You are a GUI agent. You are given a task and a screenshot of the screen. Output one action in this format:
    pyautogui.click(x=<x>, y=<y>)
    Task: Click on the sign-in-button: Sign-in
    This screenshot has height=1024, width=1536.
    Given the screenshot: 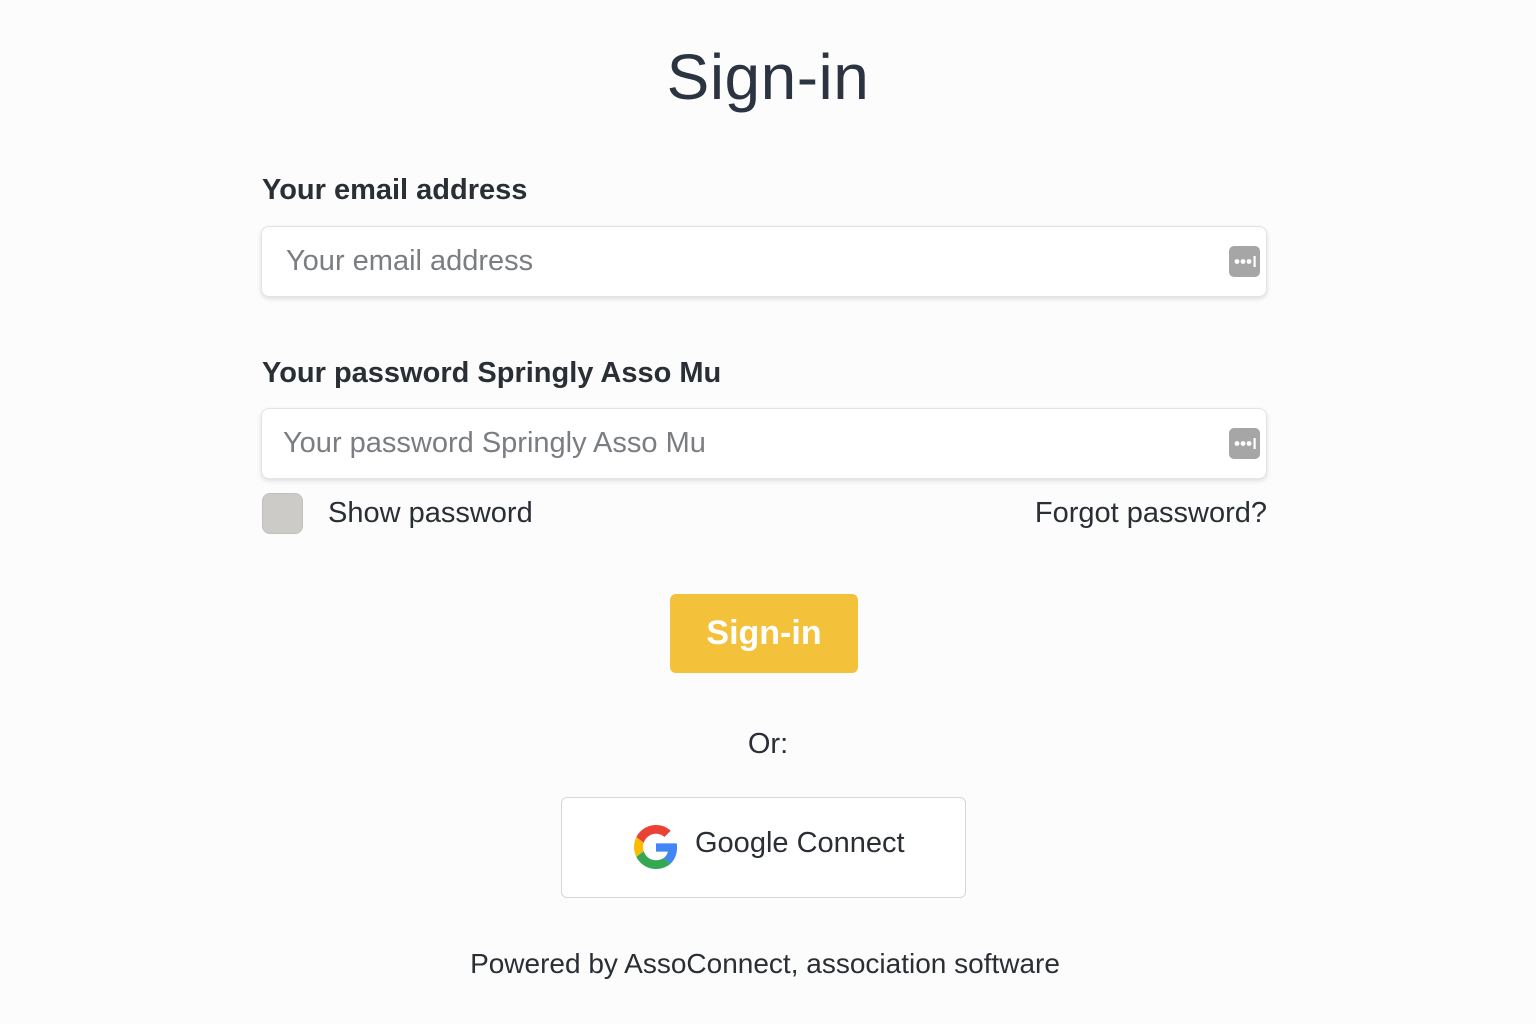 What is the action you would take?
    pyautogui.click(x=764, y=633)
    